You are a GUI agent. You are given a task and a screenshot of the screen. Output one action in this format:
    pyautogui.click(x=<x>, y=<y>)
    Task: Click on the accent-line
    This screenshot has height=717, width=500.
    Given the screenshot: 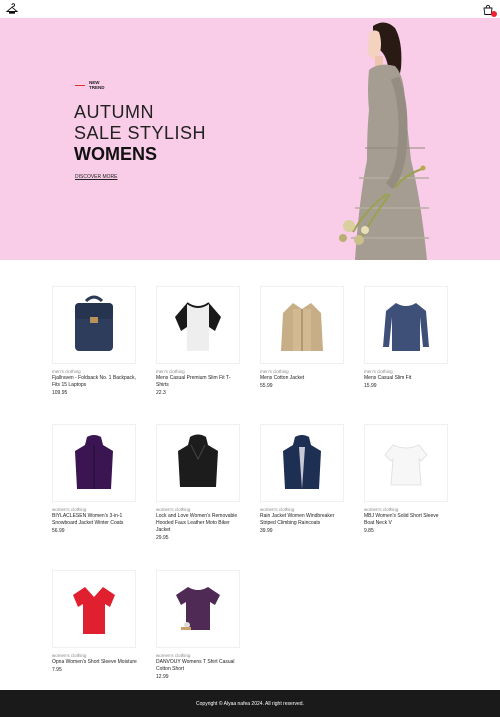 What is the action you would take?
    pyautogui.click(x=80, y=85)
    